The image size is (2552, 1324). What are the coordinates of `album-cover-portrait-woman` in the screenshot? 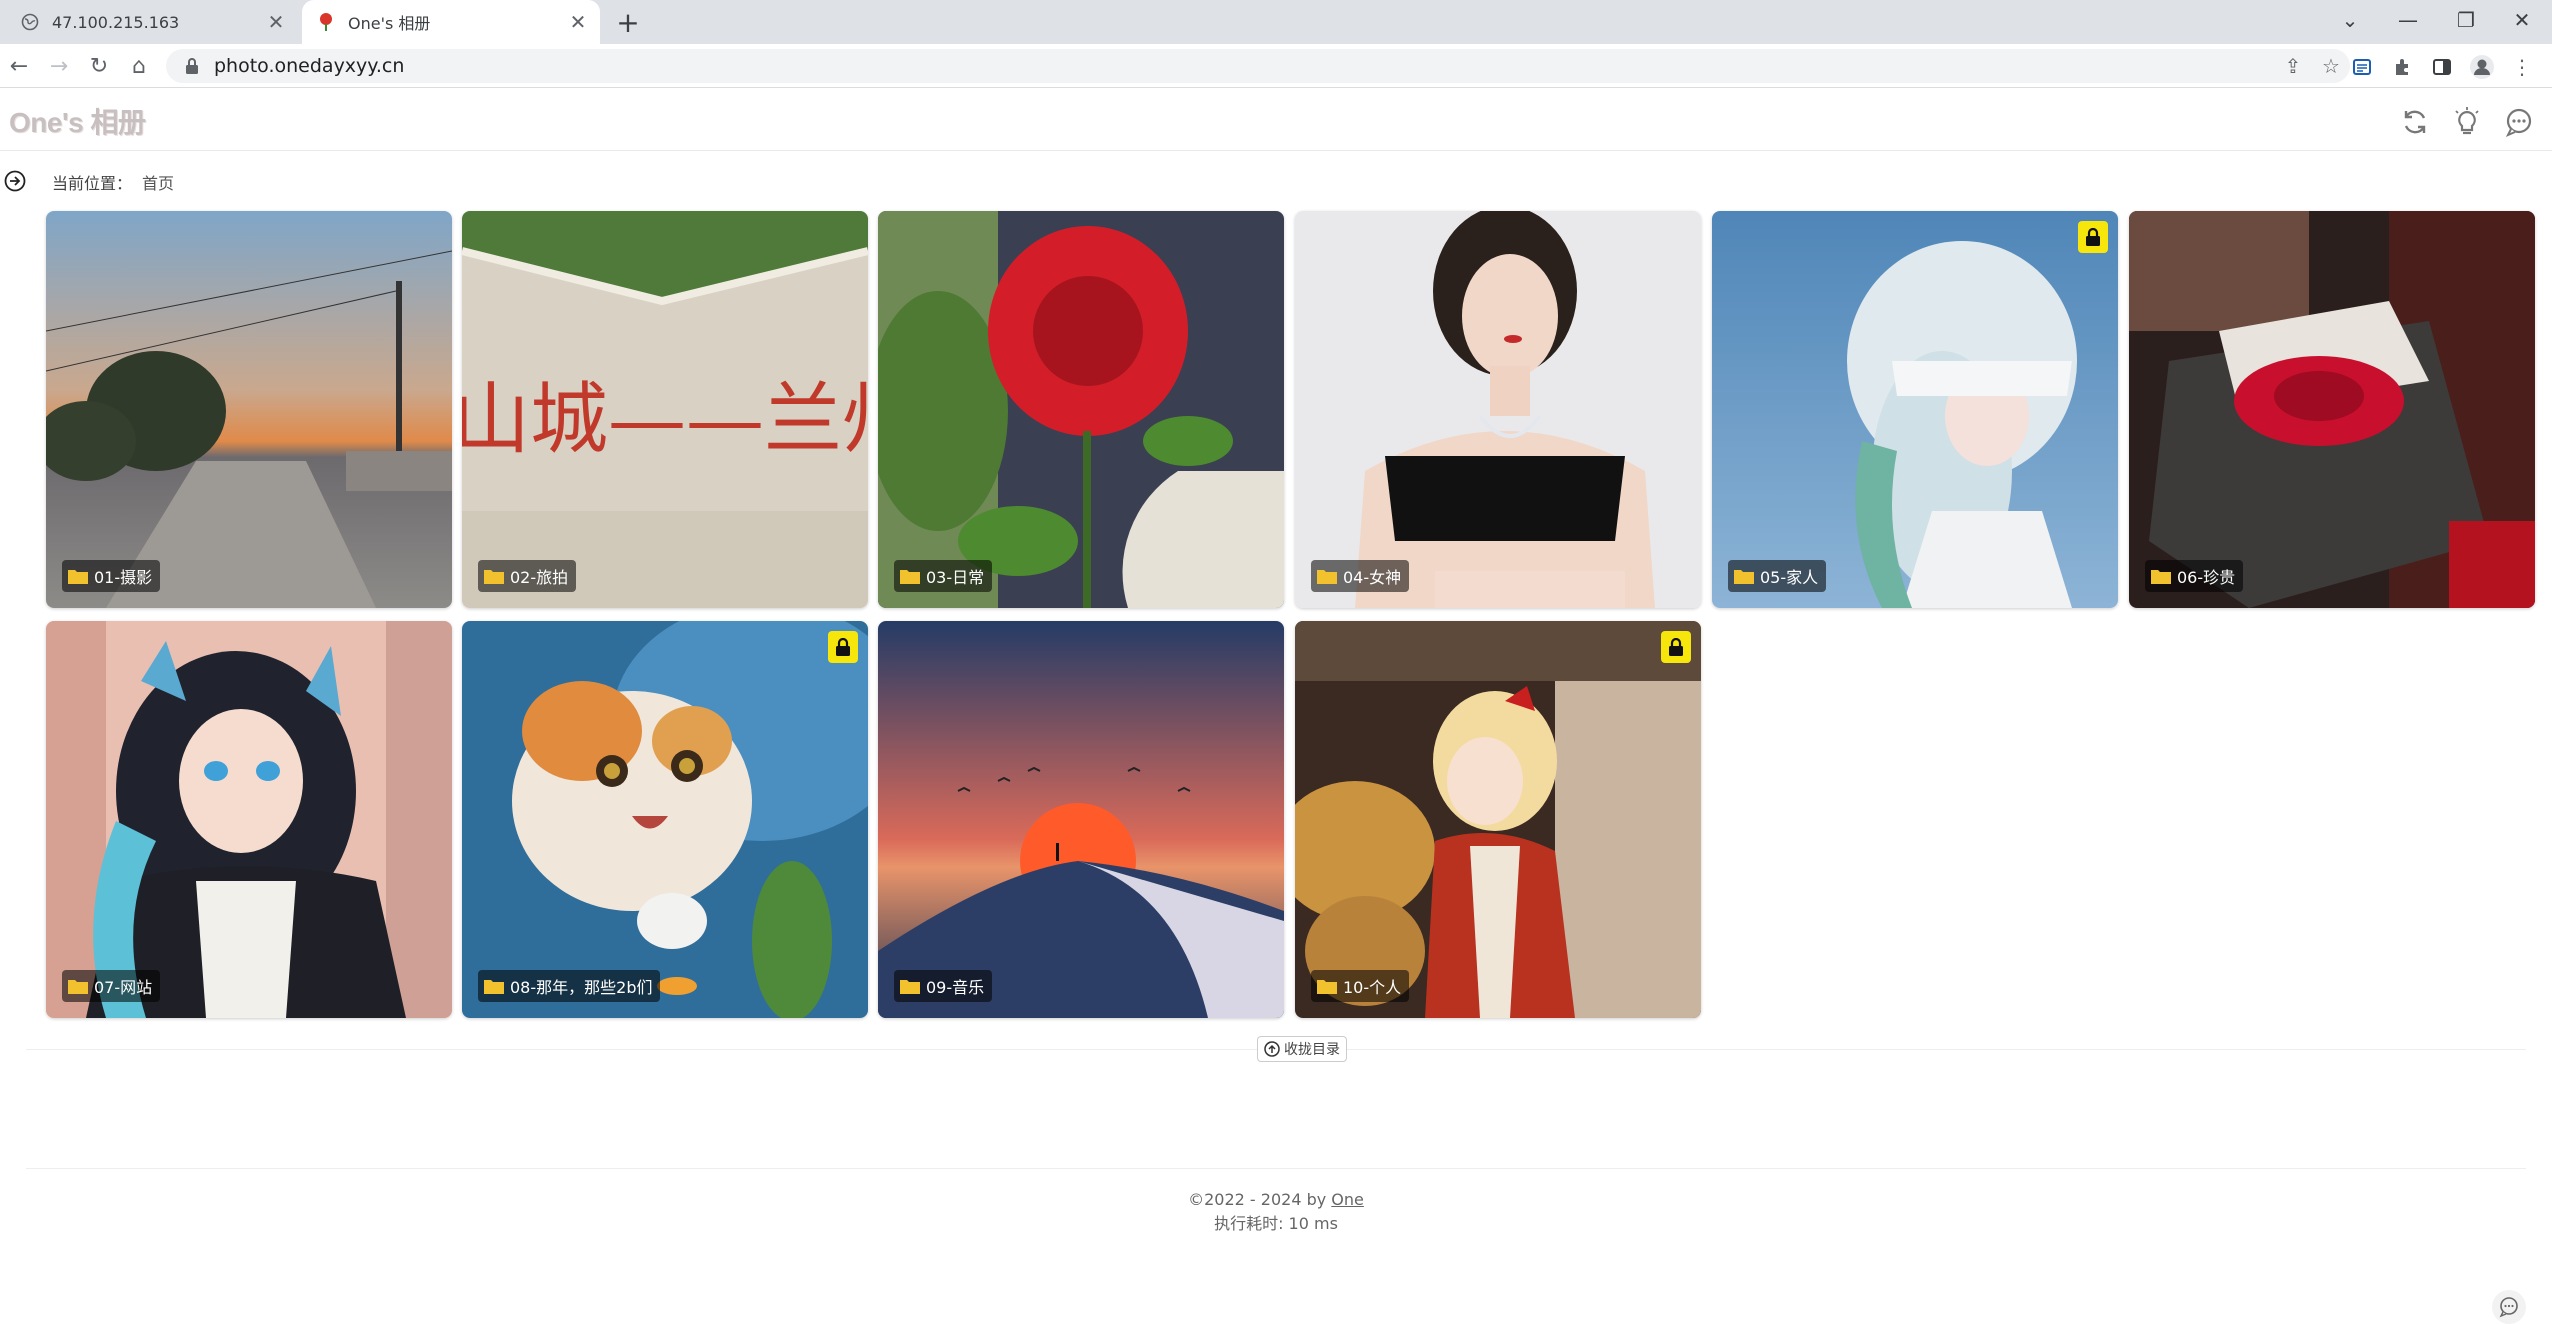 It's located at (1498, 409).